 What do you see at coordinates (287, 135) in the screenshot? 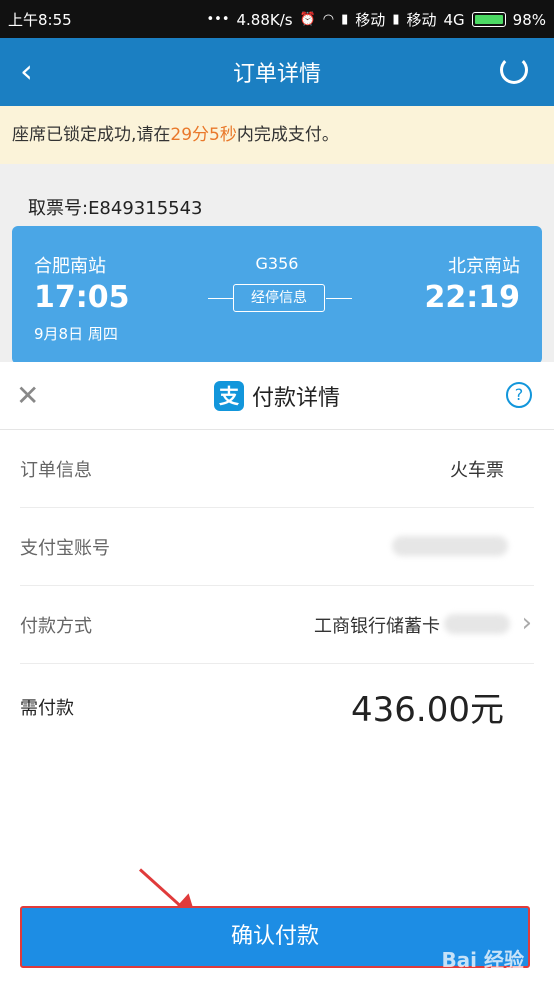
I see `notice-suffix: 内完成支付。` at bounding box center [287, 135].